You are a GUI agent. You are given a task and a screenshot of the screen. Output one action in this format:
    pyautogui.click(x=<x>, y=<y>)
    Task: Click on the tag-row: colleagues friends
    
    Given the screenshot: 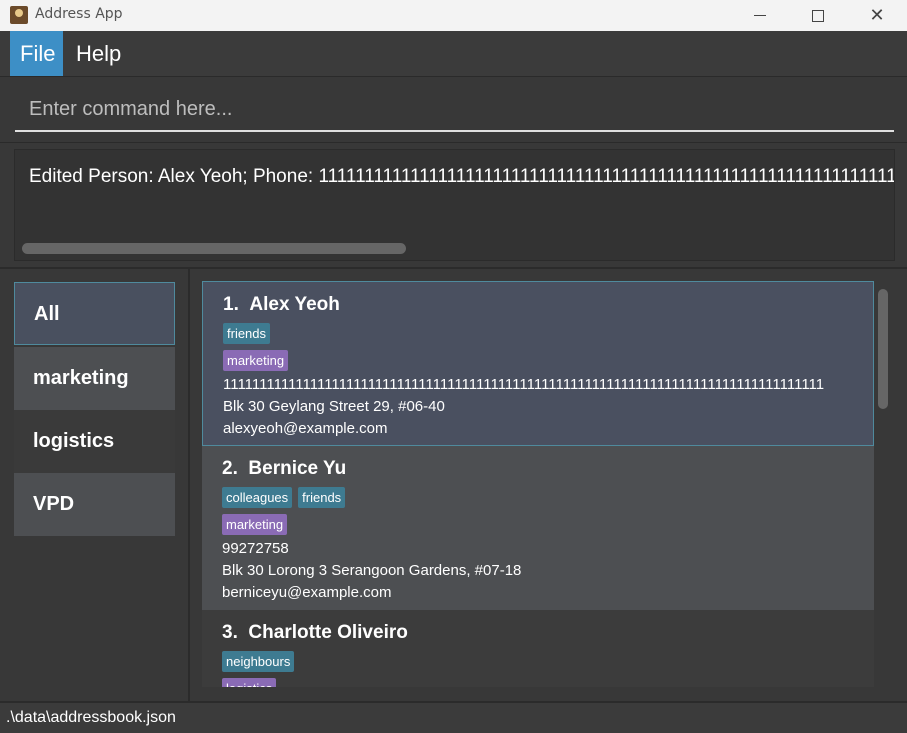 What is the action you would take?
    pyautogui.click(x=284, y=497)
    